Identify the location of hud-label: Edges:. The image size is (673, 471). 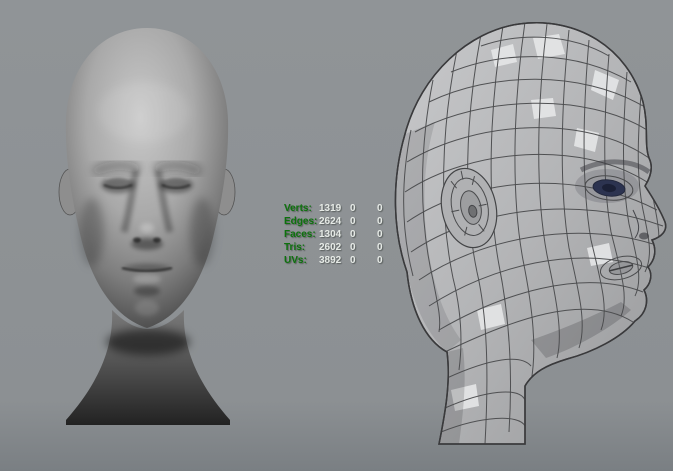
(301, 221).